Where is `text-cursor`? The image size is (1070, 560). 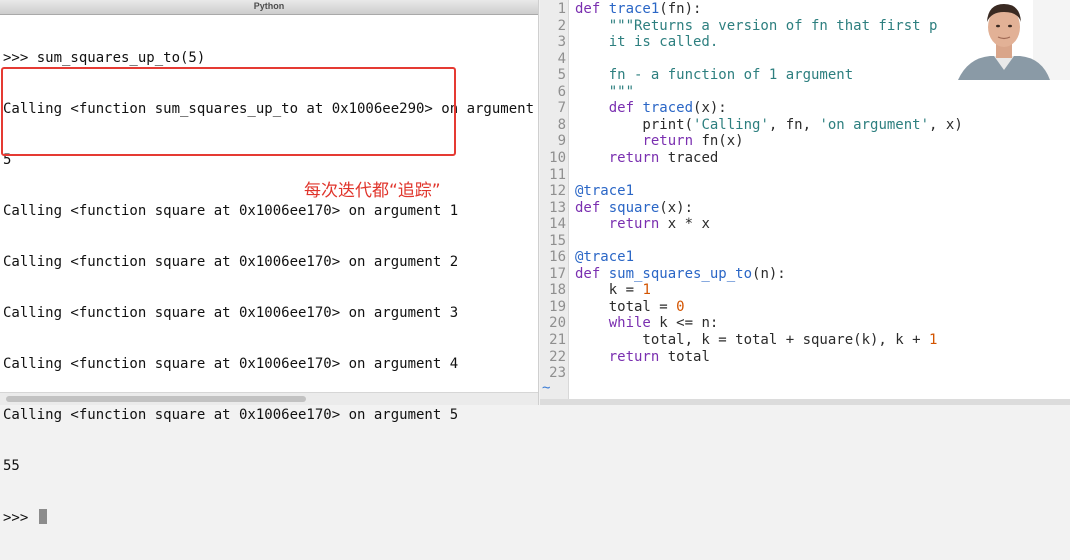 text-cursor is located at coordinates (42, 516).